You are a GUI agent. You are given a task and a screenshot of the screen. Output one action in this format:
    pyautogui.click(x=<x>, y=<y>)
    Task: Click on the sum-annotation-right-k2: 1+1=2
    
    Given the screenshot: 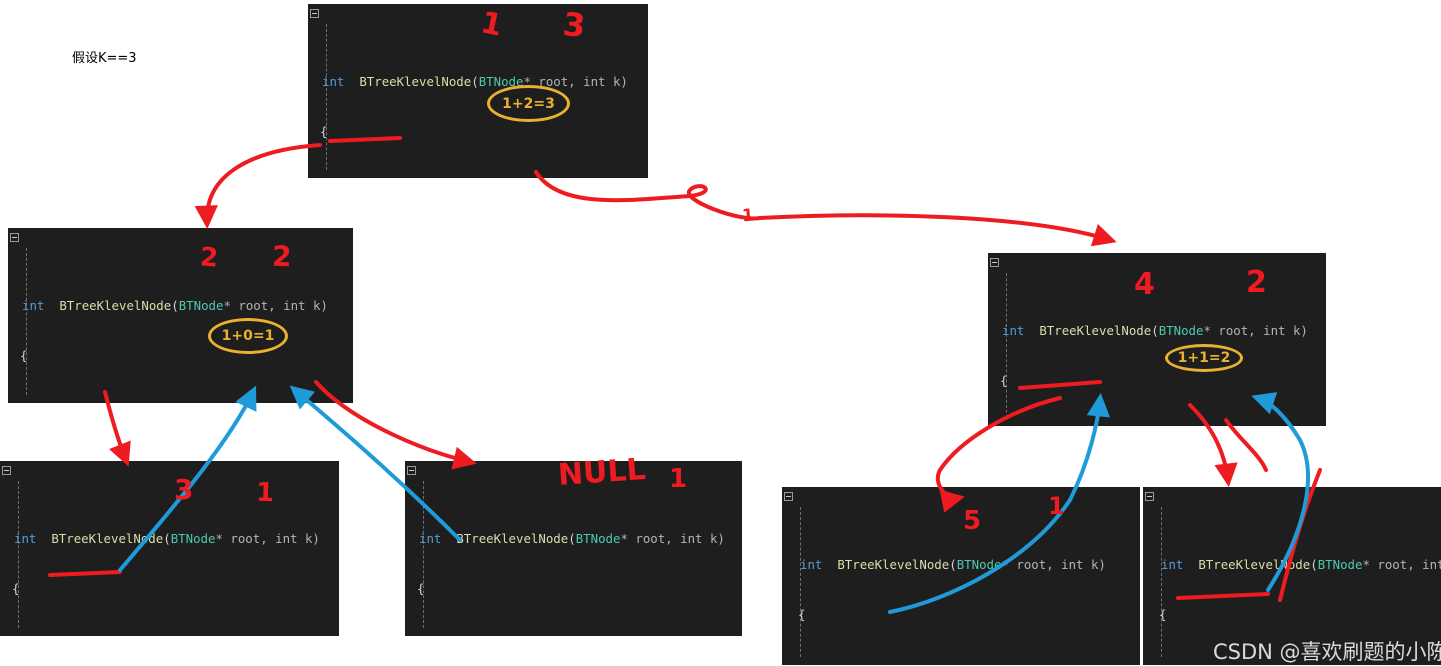 What is the action you would take?
    pyautogui.click(x=1204, y=358)
    